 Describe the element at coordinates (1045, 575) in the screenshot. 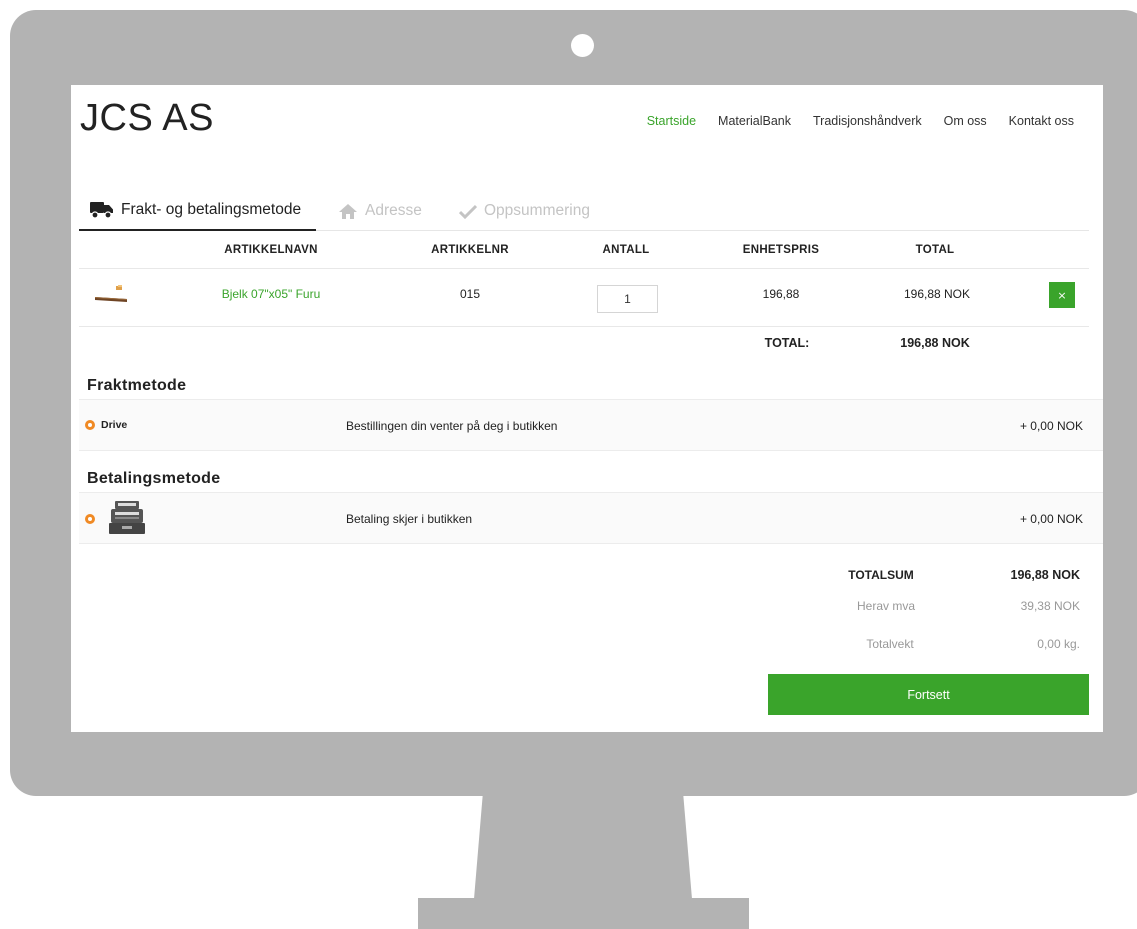

I see `totalsum-value: 196,88 NOK` at that location.